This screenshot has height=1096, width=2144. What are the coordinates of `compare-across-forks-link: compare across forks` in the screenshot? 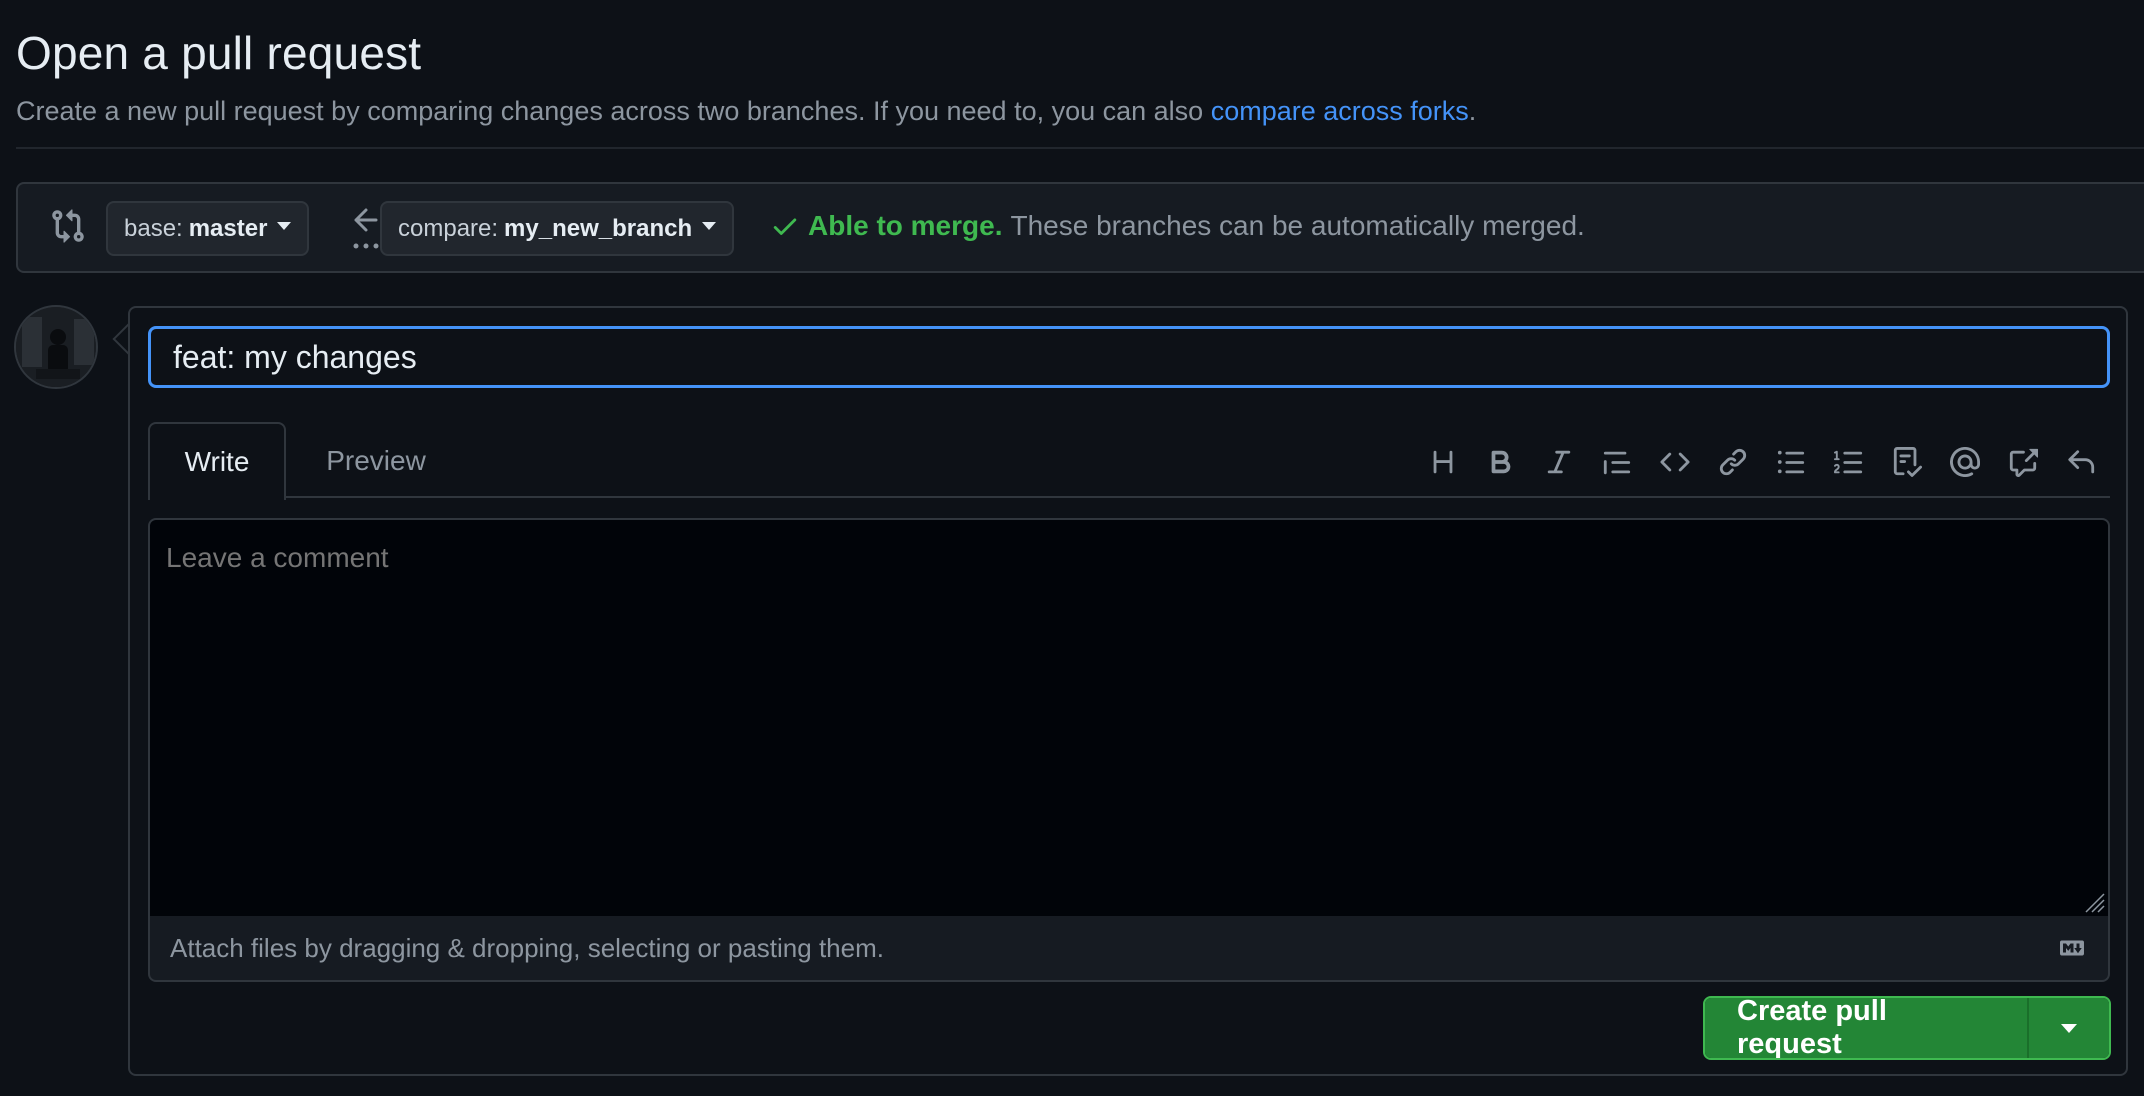 It's located at (1340, 111).